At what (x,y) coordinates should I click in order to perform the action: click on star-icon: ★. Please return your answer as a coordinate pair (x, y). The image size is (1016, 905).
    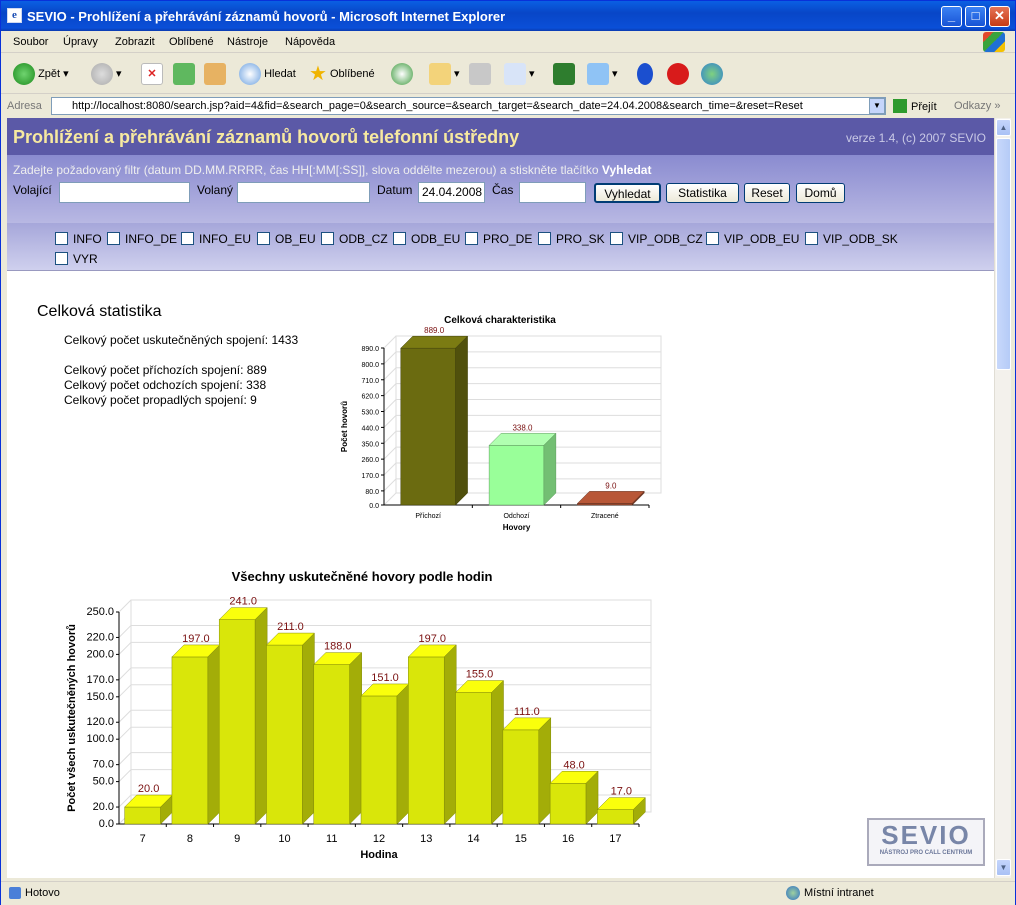
    Looking at the image, I should click on (318, 74).